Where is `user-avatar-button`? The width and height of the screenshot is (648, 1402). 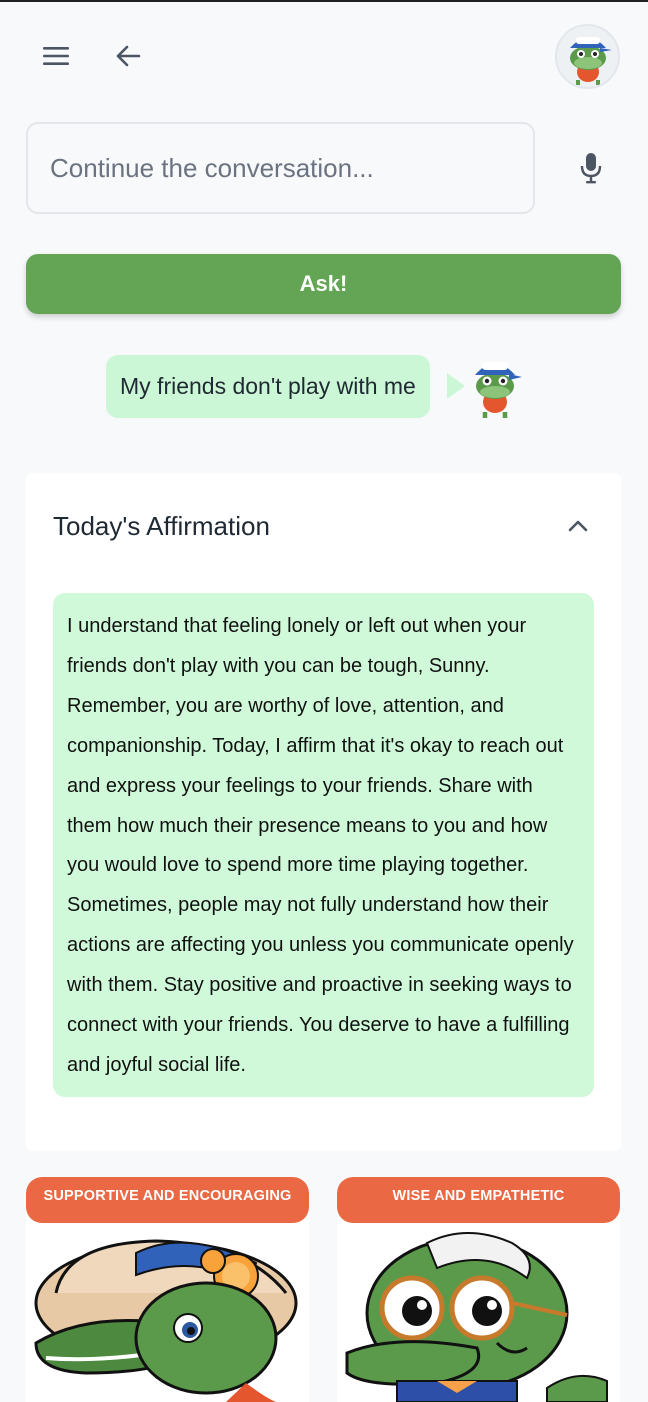 user-avatar-button is located at coordinates (587, 56).